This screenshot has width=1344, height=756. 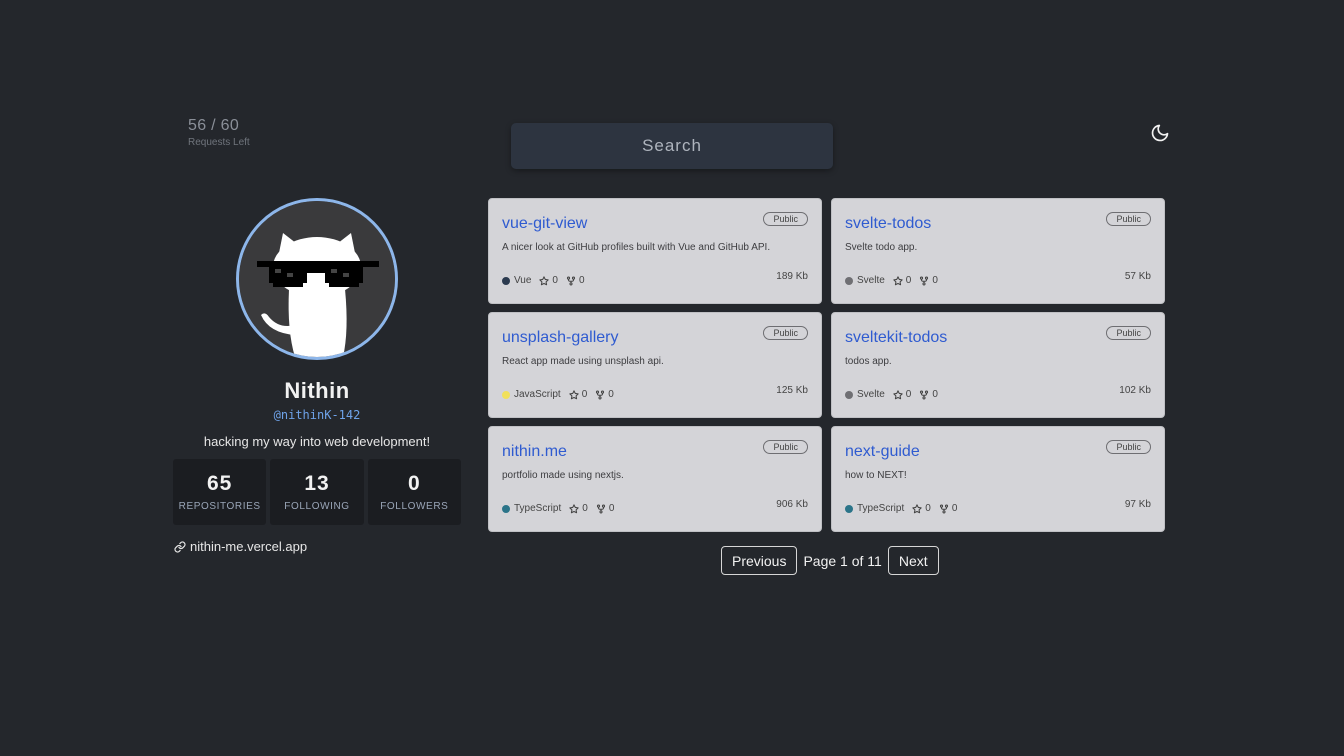 I want to click on profile-name: Nithin, so click(x=317, y=390).